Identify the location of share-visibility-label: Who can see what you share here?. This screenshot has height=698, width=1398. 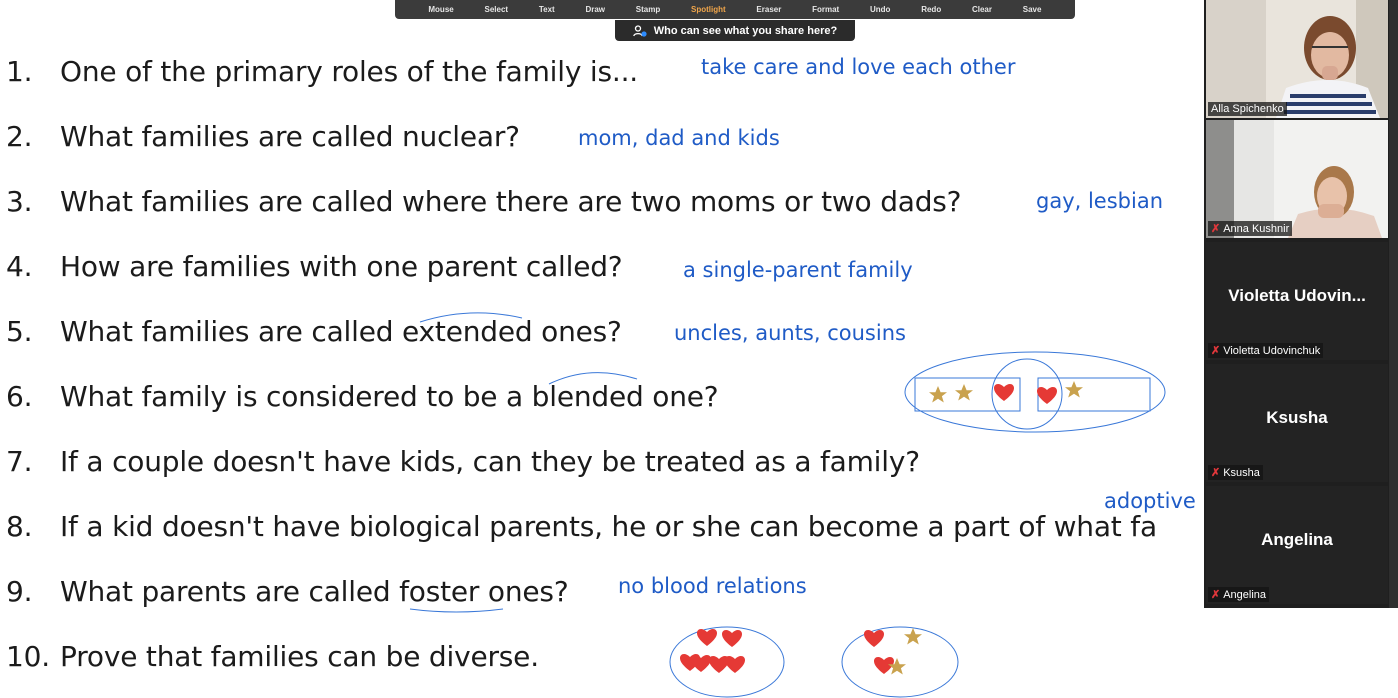
(745, 30).